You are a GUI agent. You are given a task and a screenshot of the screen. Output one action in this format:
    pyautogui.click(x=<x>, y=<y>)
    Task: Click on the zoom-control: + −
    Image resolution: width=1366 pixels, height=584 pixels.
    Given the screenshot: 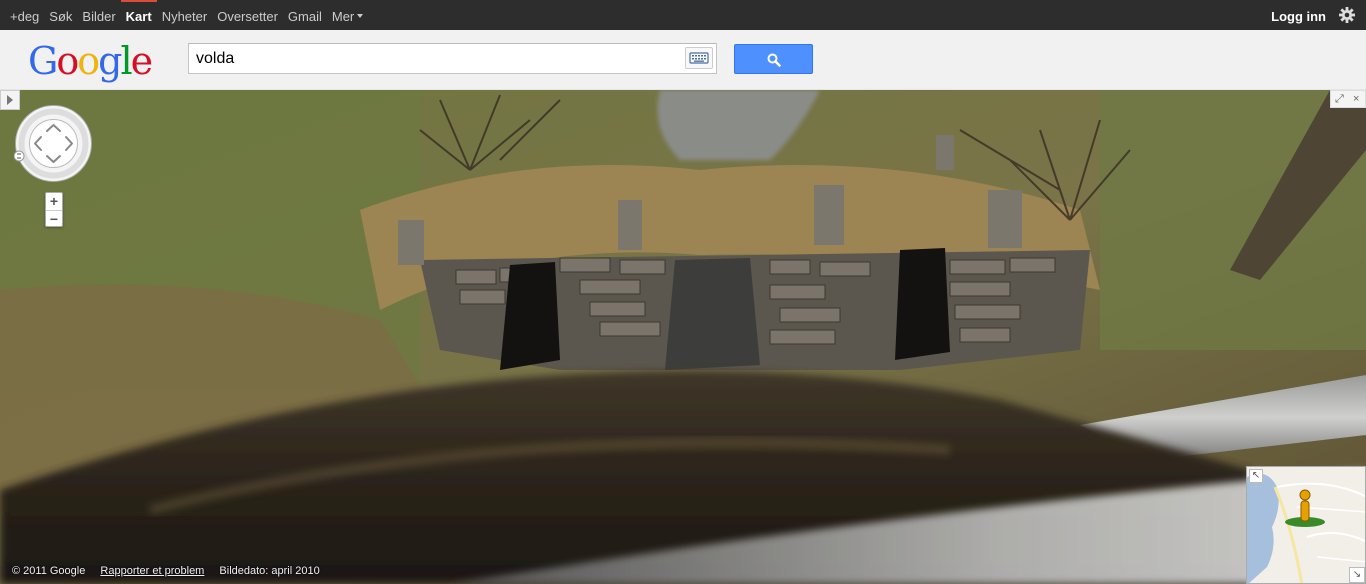 What is the action you would take?
    pyautogui.click(x=54, y=209)
    